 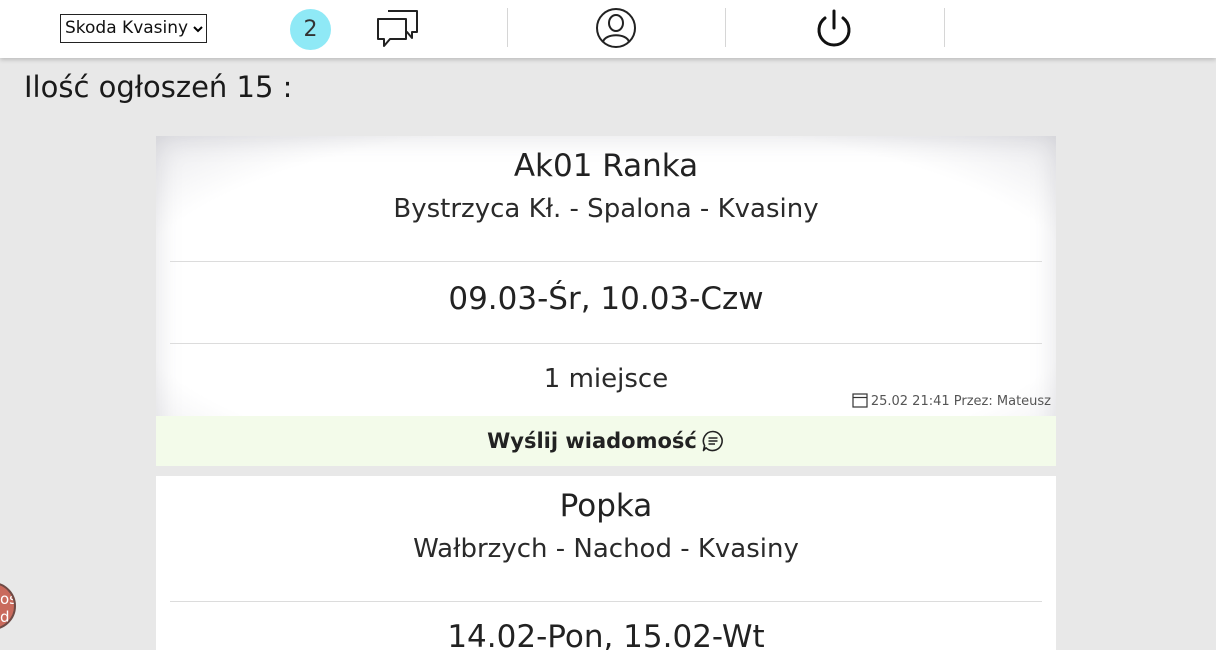 I want to click on company-select-value: Skoda Kvasiny, so click(x=127, y=28).